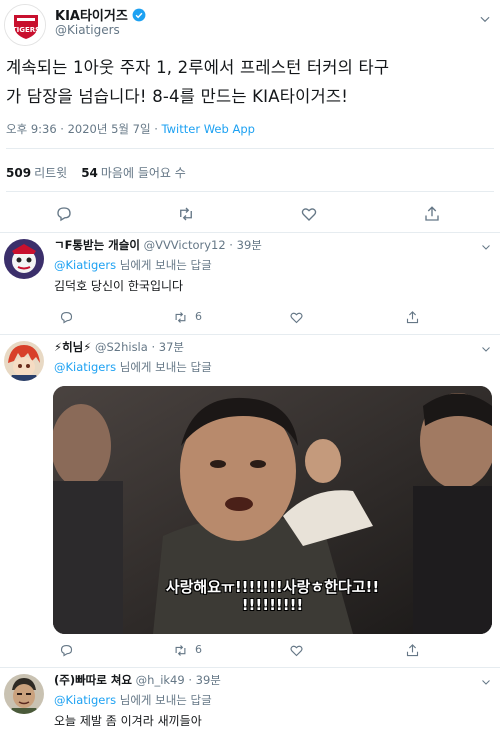 The height and width of the screenshot is (748, 500). Describe the element at coordinates (272, 605) in the screenshot. I see `media-caption: !!!!!!!!!` at that location.